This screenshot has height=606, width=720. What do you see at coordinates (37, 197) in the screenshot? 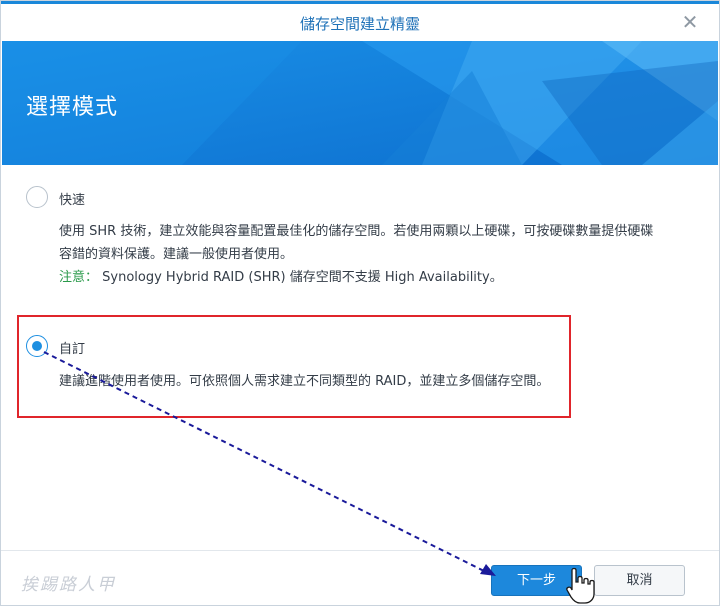
I see `radio-quick` at bounding box center [37, 197].